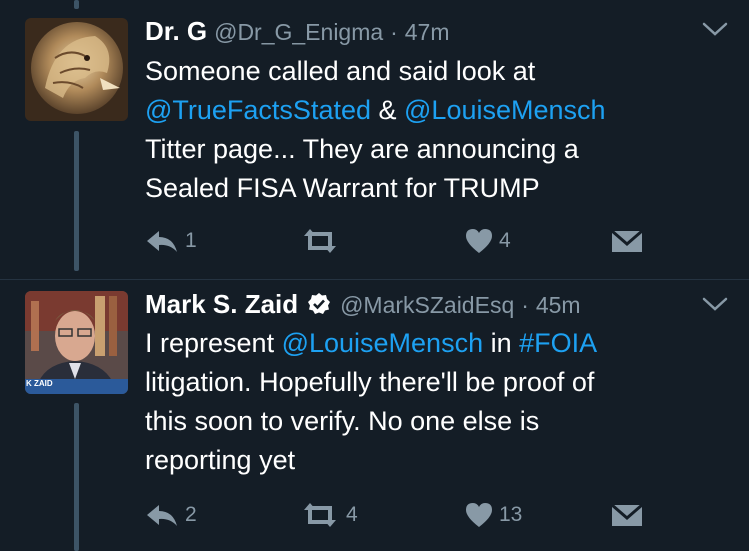 Image resolution: width=749 pixels, height=551 pixels. I want to click on retweet-button: 4, so click(329, 515).